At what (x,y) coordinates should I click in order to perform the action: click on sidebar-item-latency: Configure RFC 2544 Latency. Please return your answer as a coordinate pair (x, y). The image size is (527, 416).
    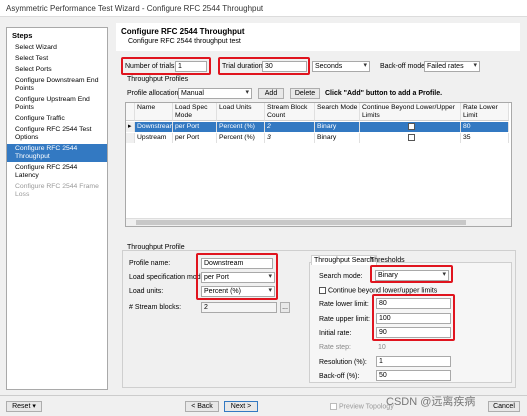
    Looking at the image, I should click on (57, 172).